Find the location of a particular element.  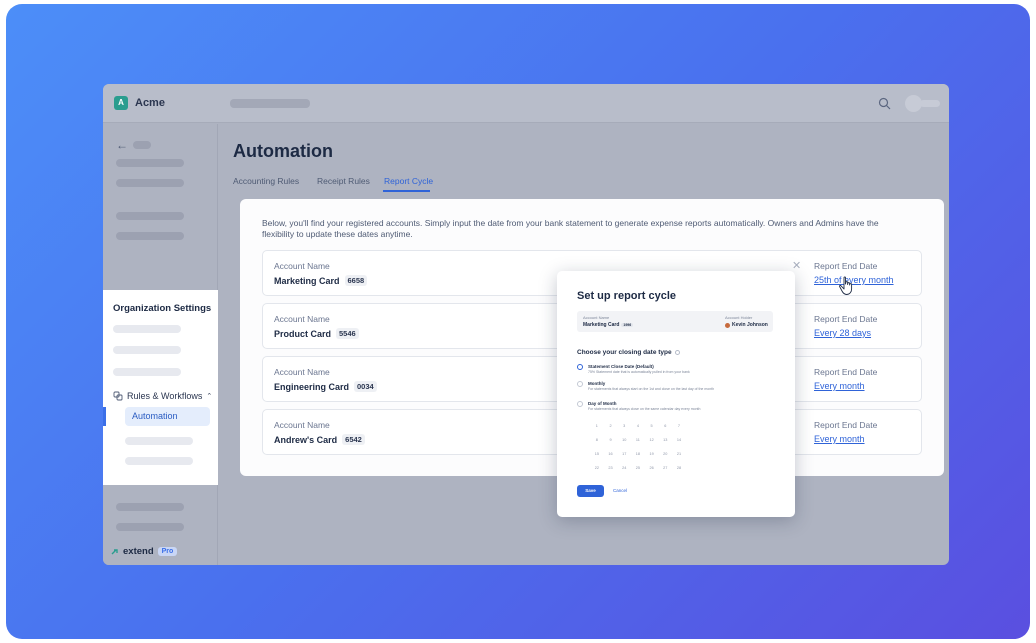

org-logo: A is located at coordinates (121, 103).